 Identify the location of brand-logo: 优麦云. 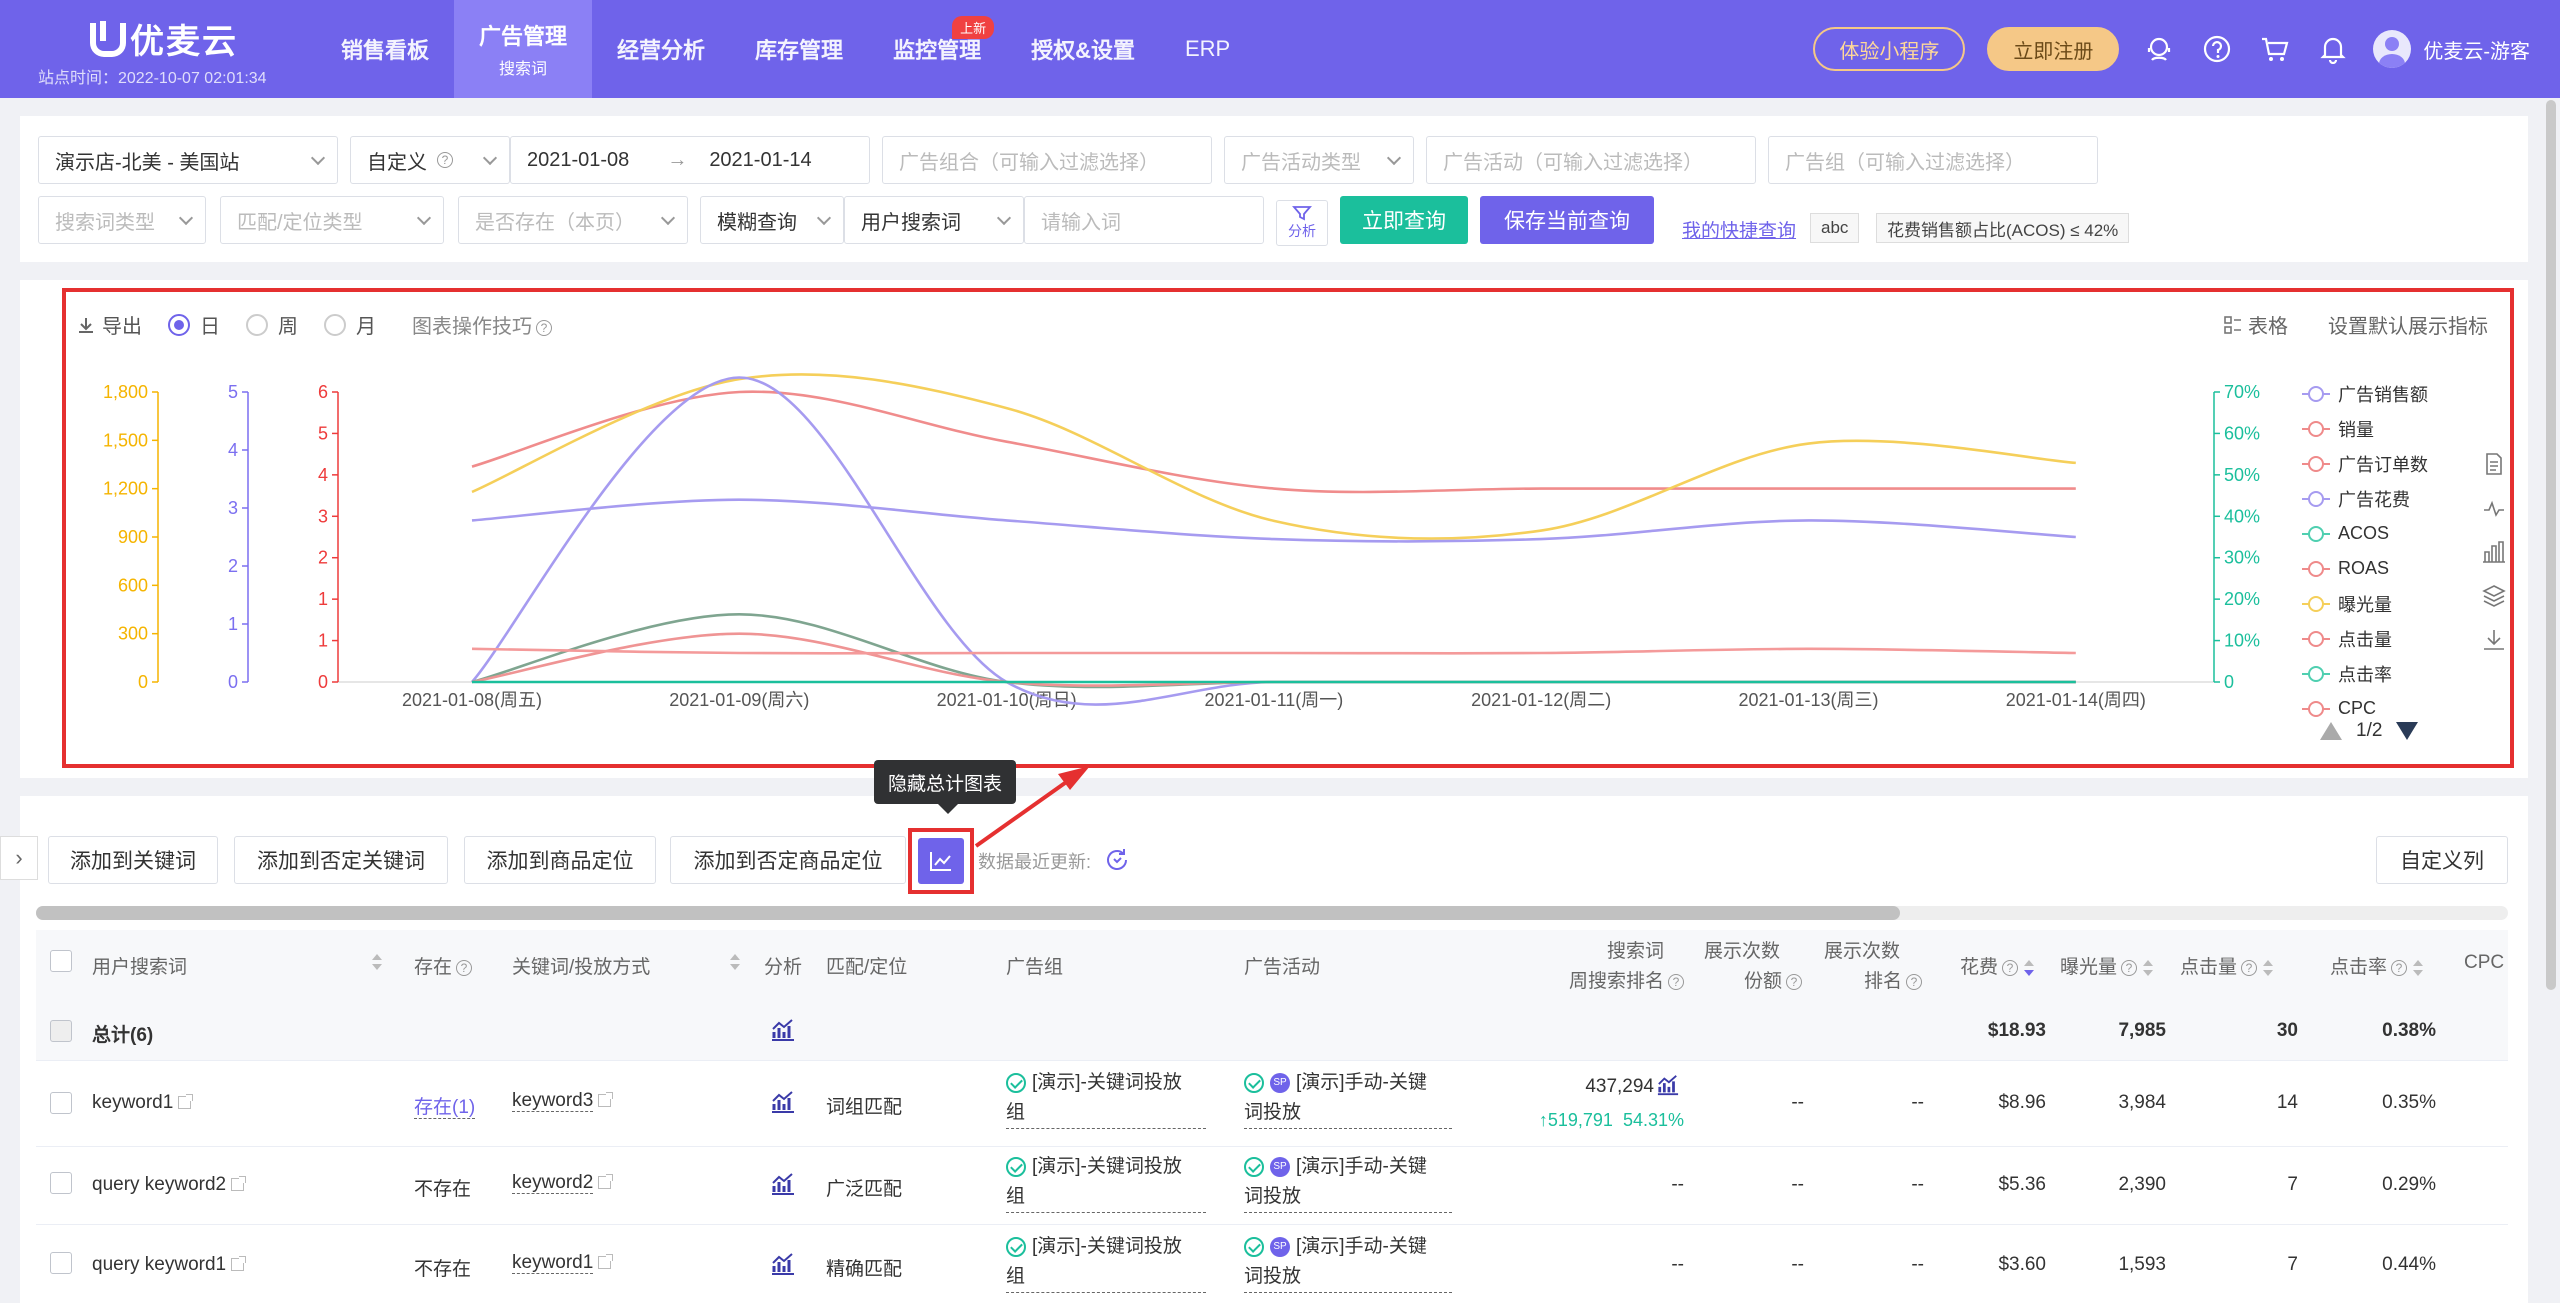
(163, 38).